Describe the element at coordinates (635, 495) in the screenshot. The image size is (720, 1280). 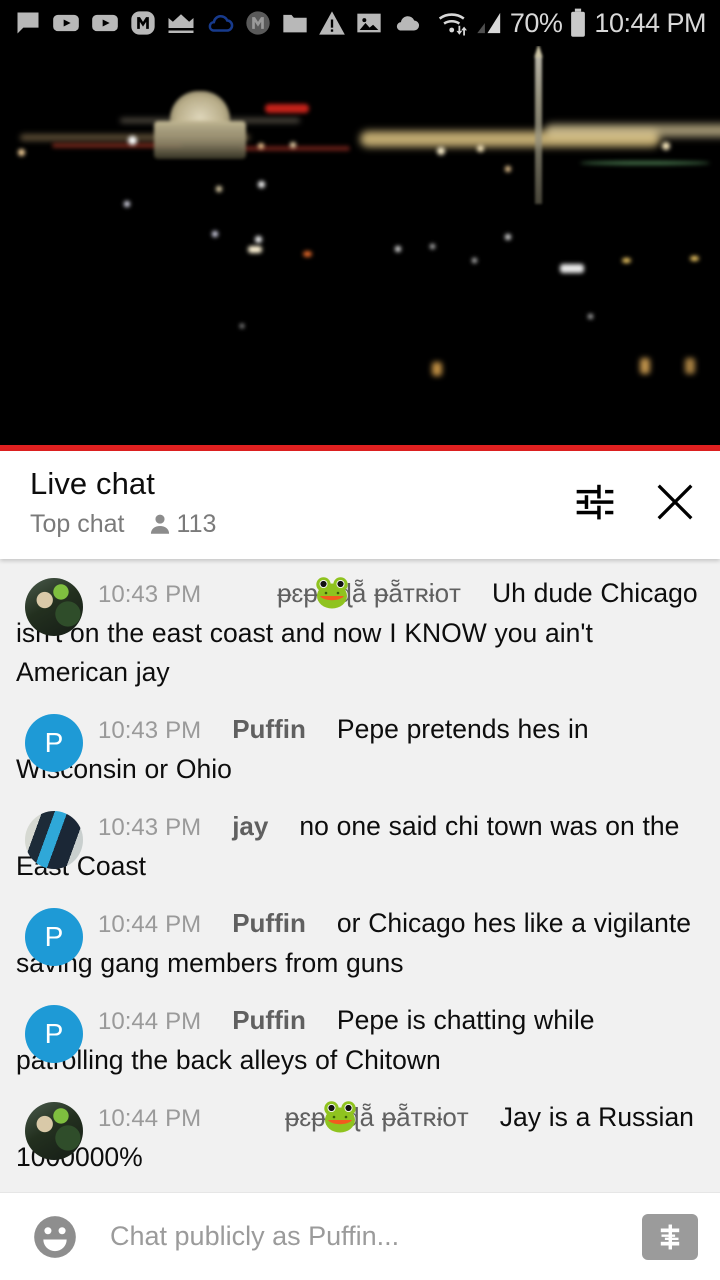
I see `chat-header-actions` at that location.